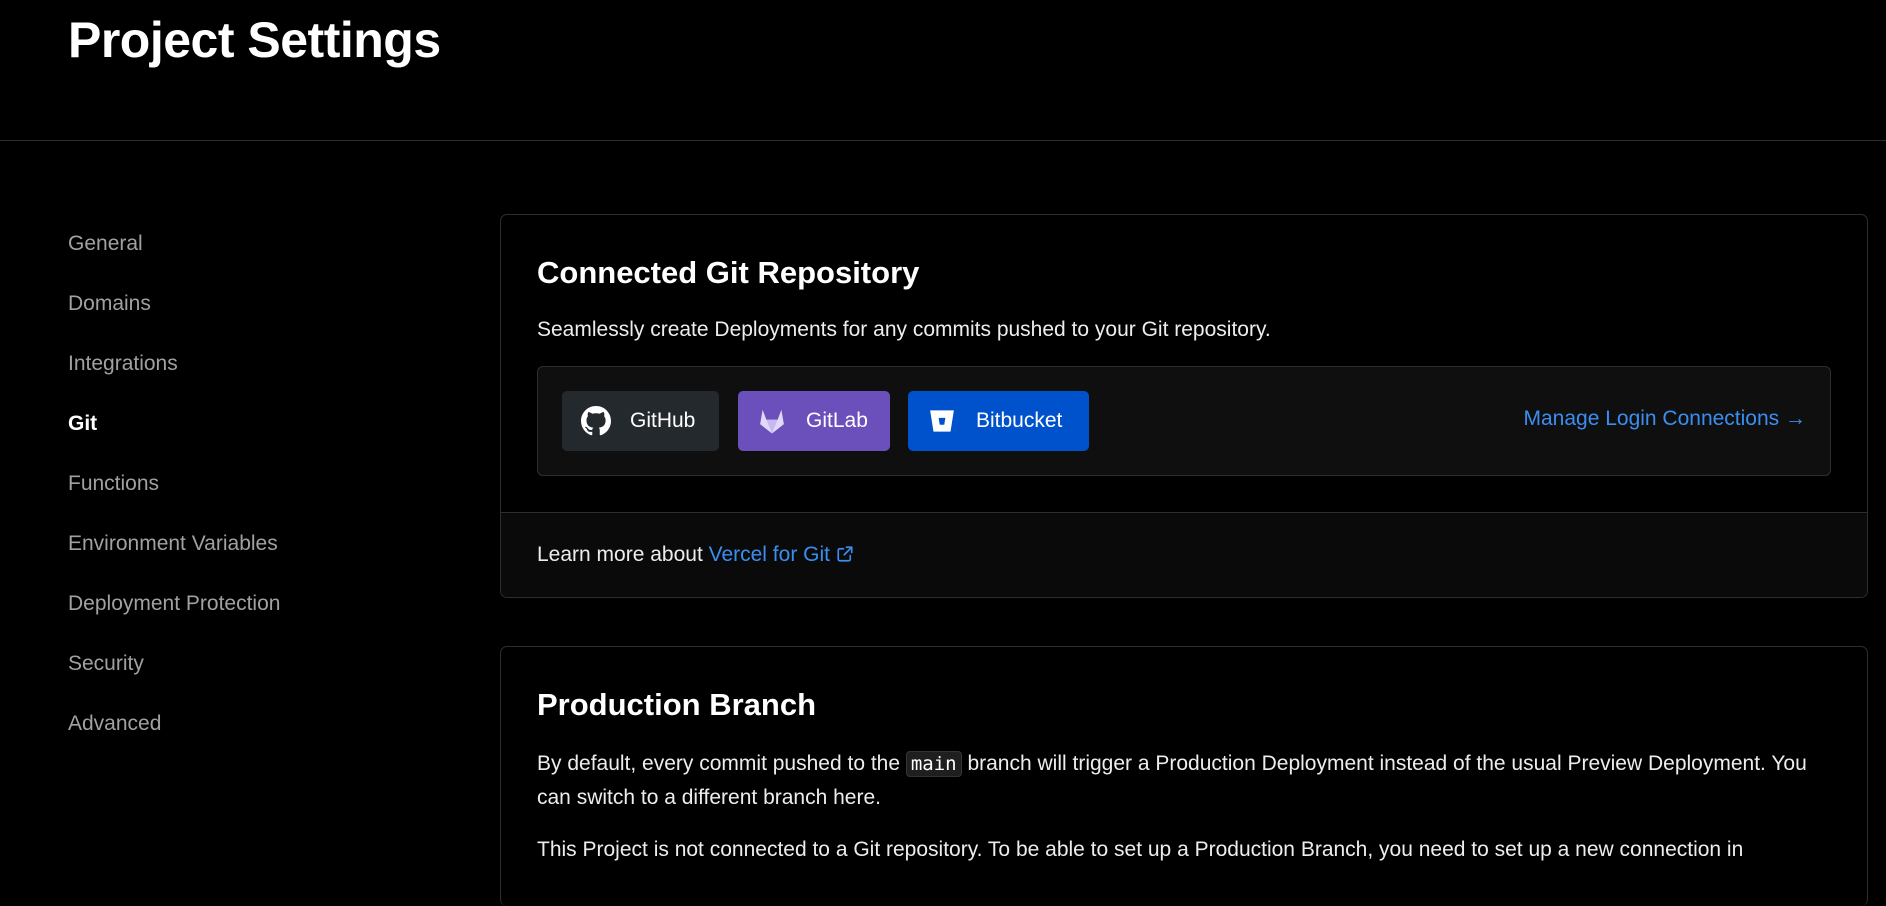 Image resolution: width=1886 pixels, height=906 pixels. What do you see at coordinates (769, 554) in the screenshot?
I see `vercel-for-git-label: Vercel for Git` at bounding box center [769, 554].